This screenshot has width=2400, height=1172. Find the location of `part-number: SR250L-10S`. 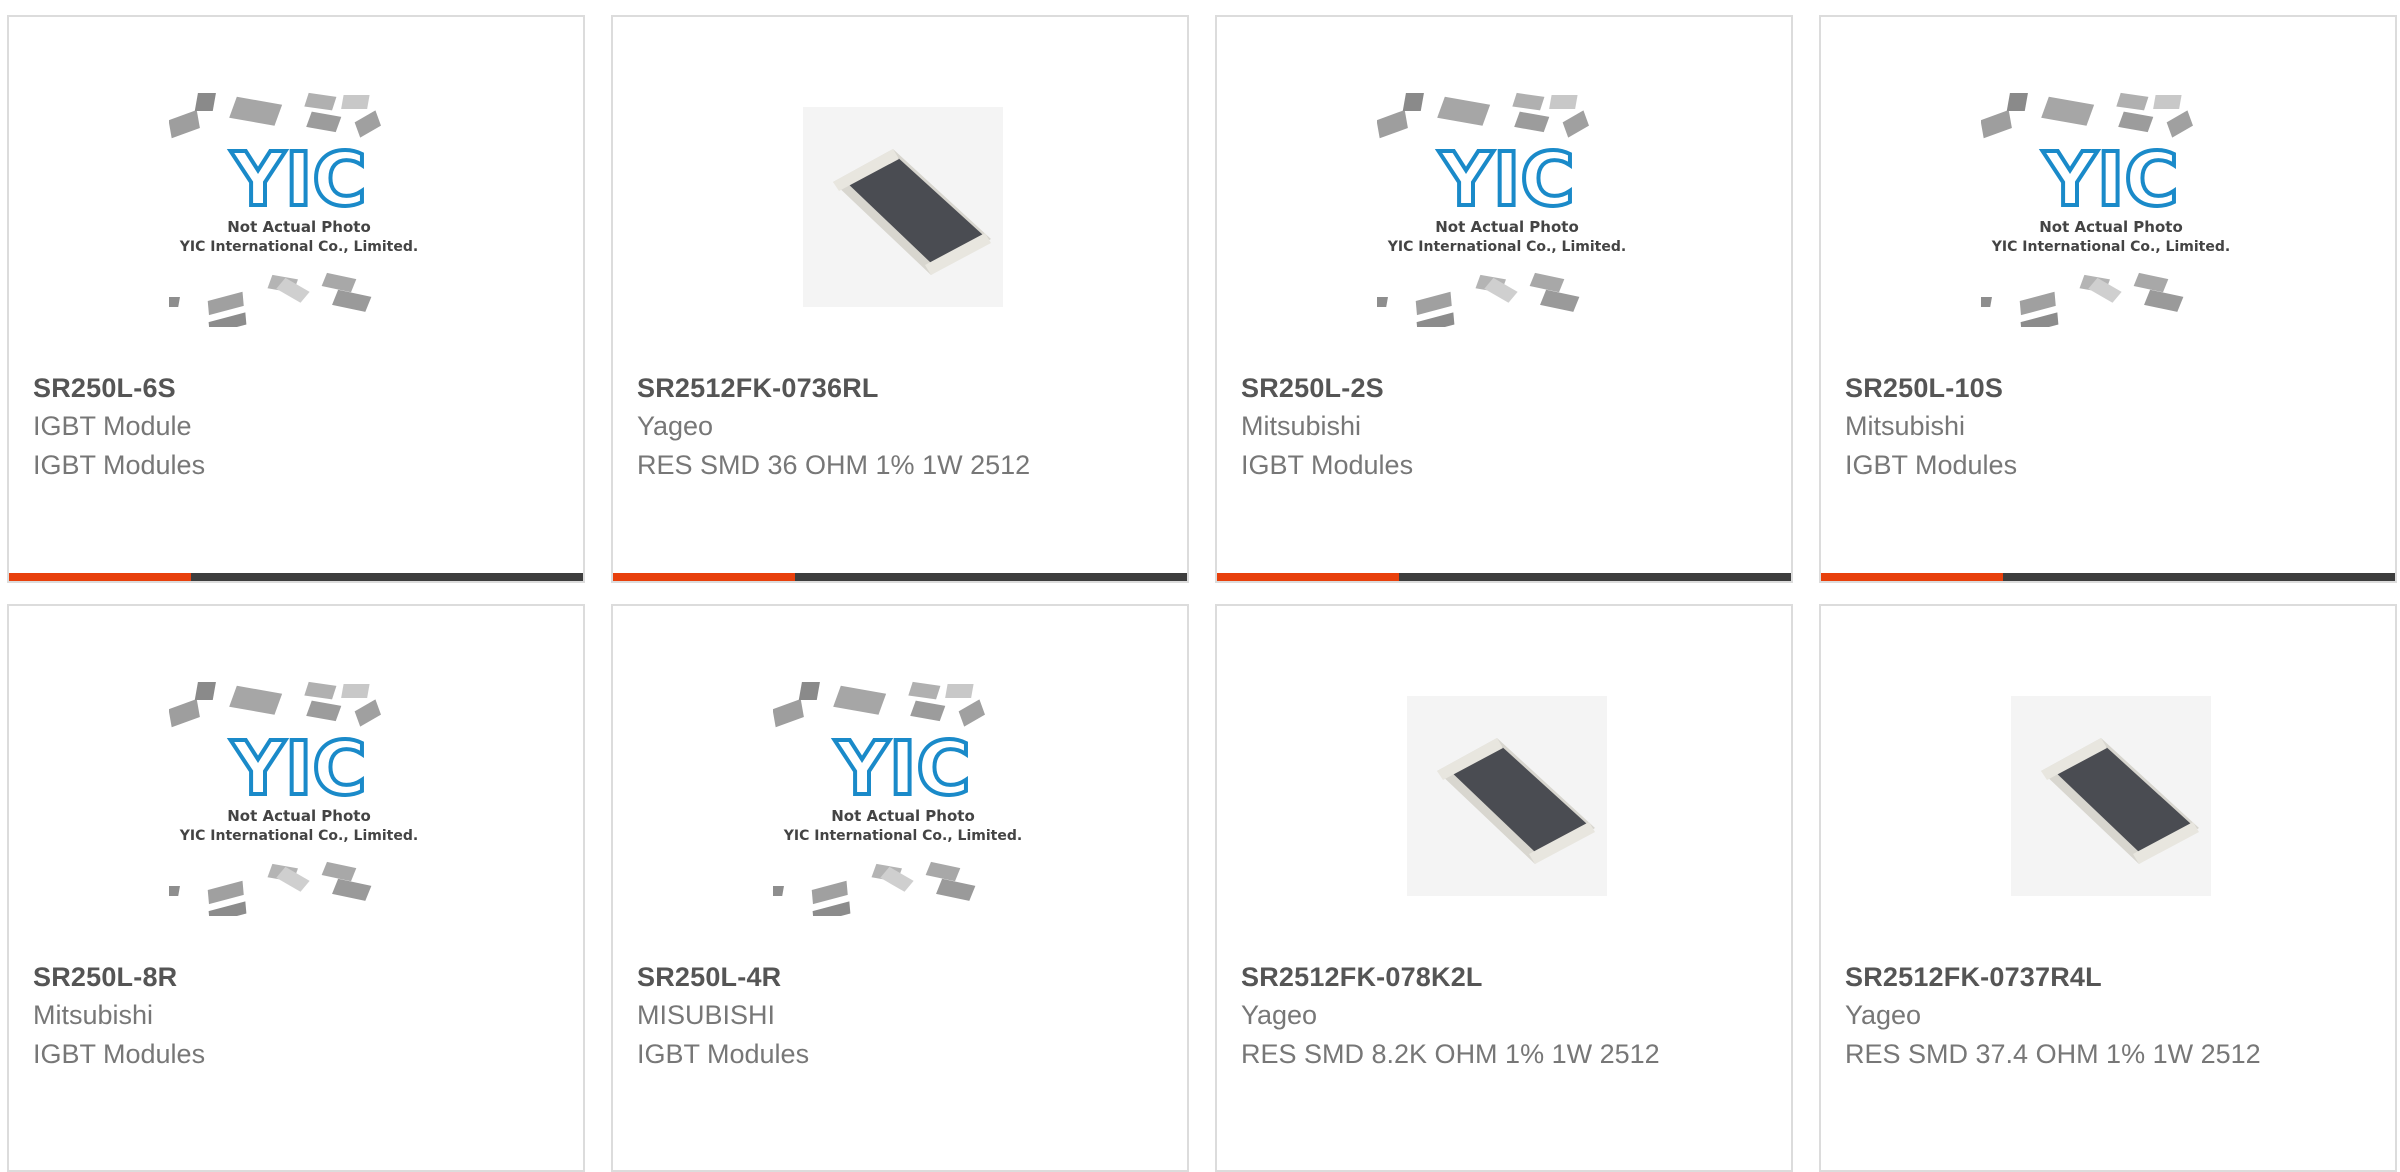

part-number: SR250L-10S is located at coordinates (1924, 388).